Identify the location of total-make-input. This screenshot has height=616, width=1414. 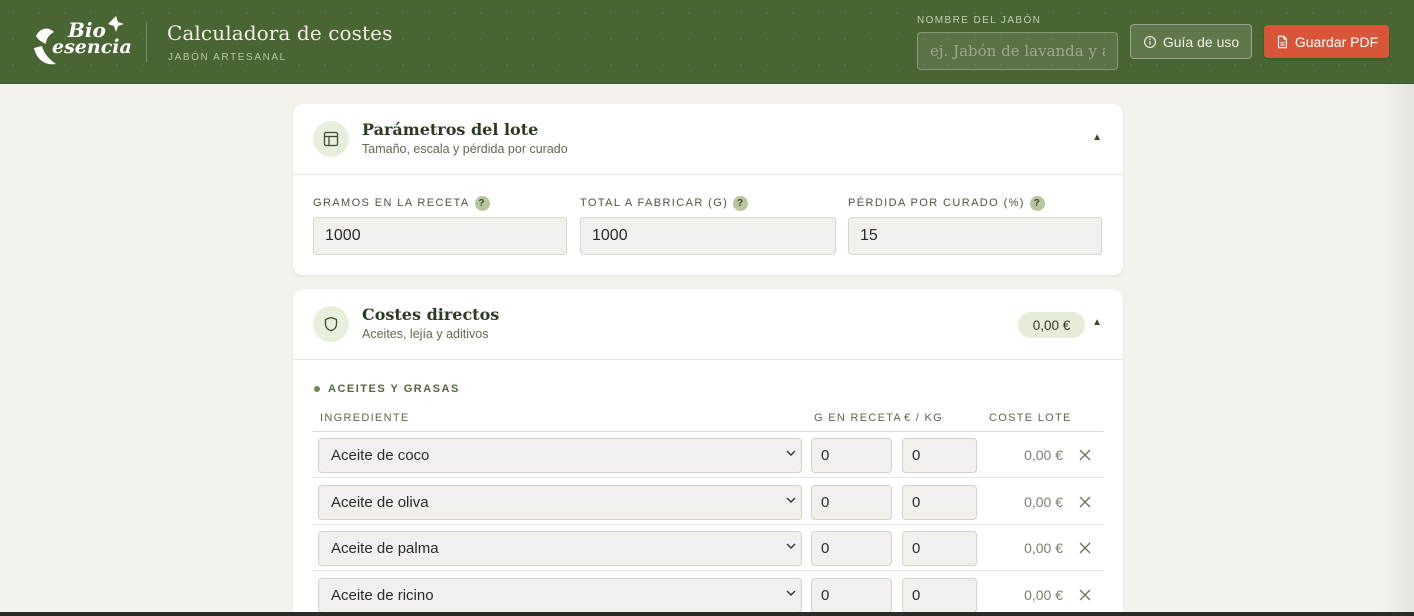
(708, 236).